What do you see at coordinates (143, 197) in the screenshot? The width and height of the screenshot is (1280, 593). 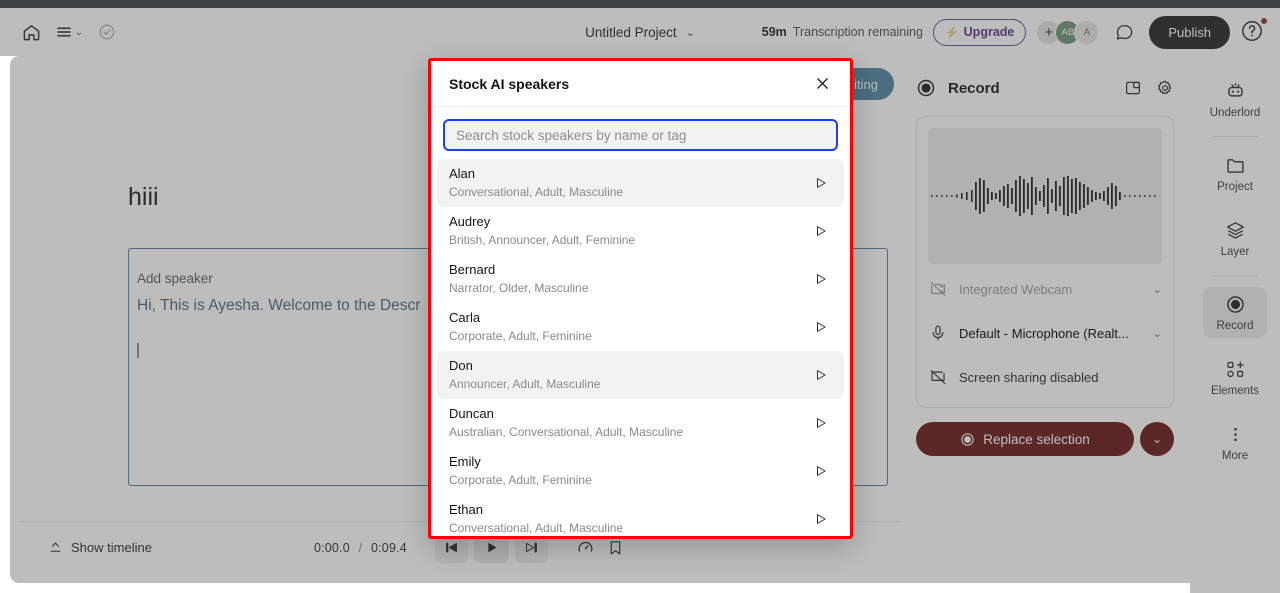 I see `document-title: hiii` at bounding box center [143, 197].